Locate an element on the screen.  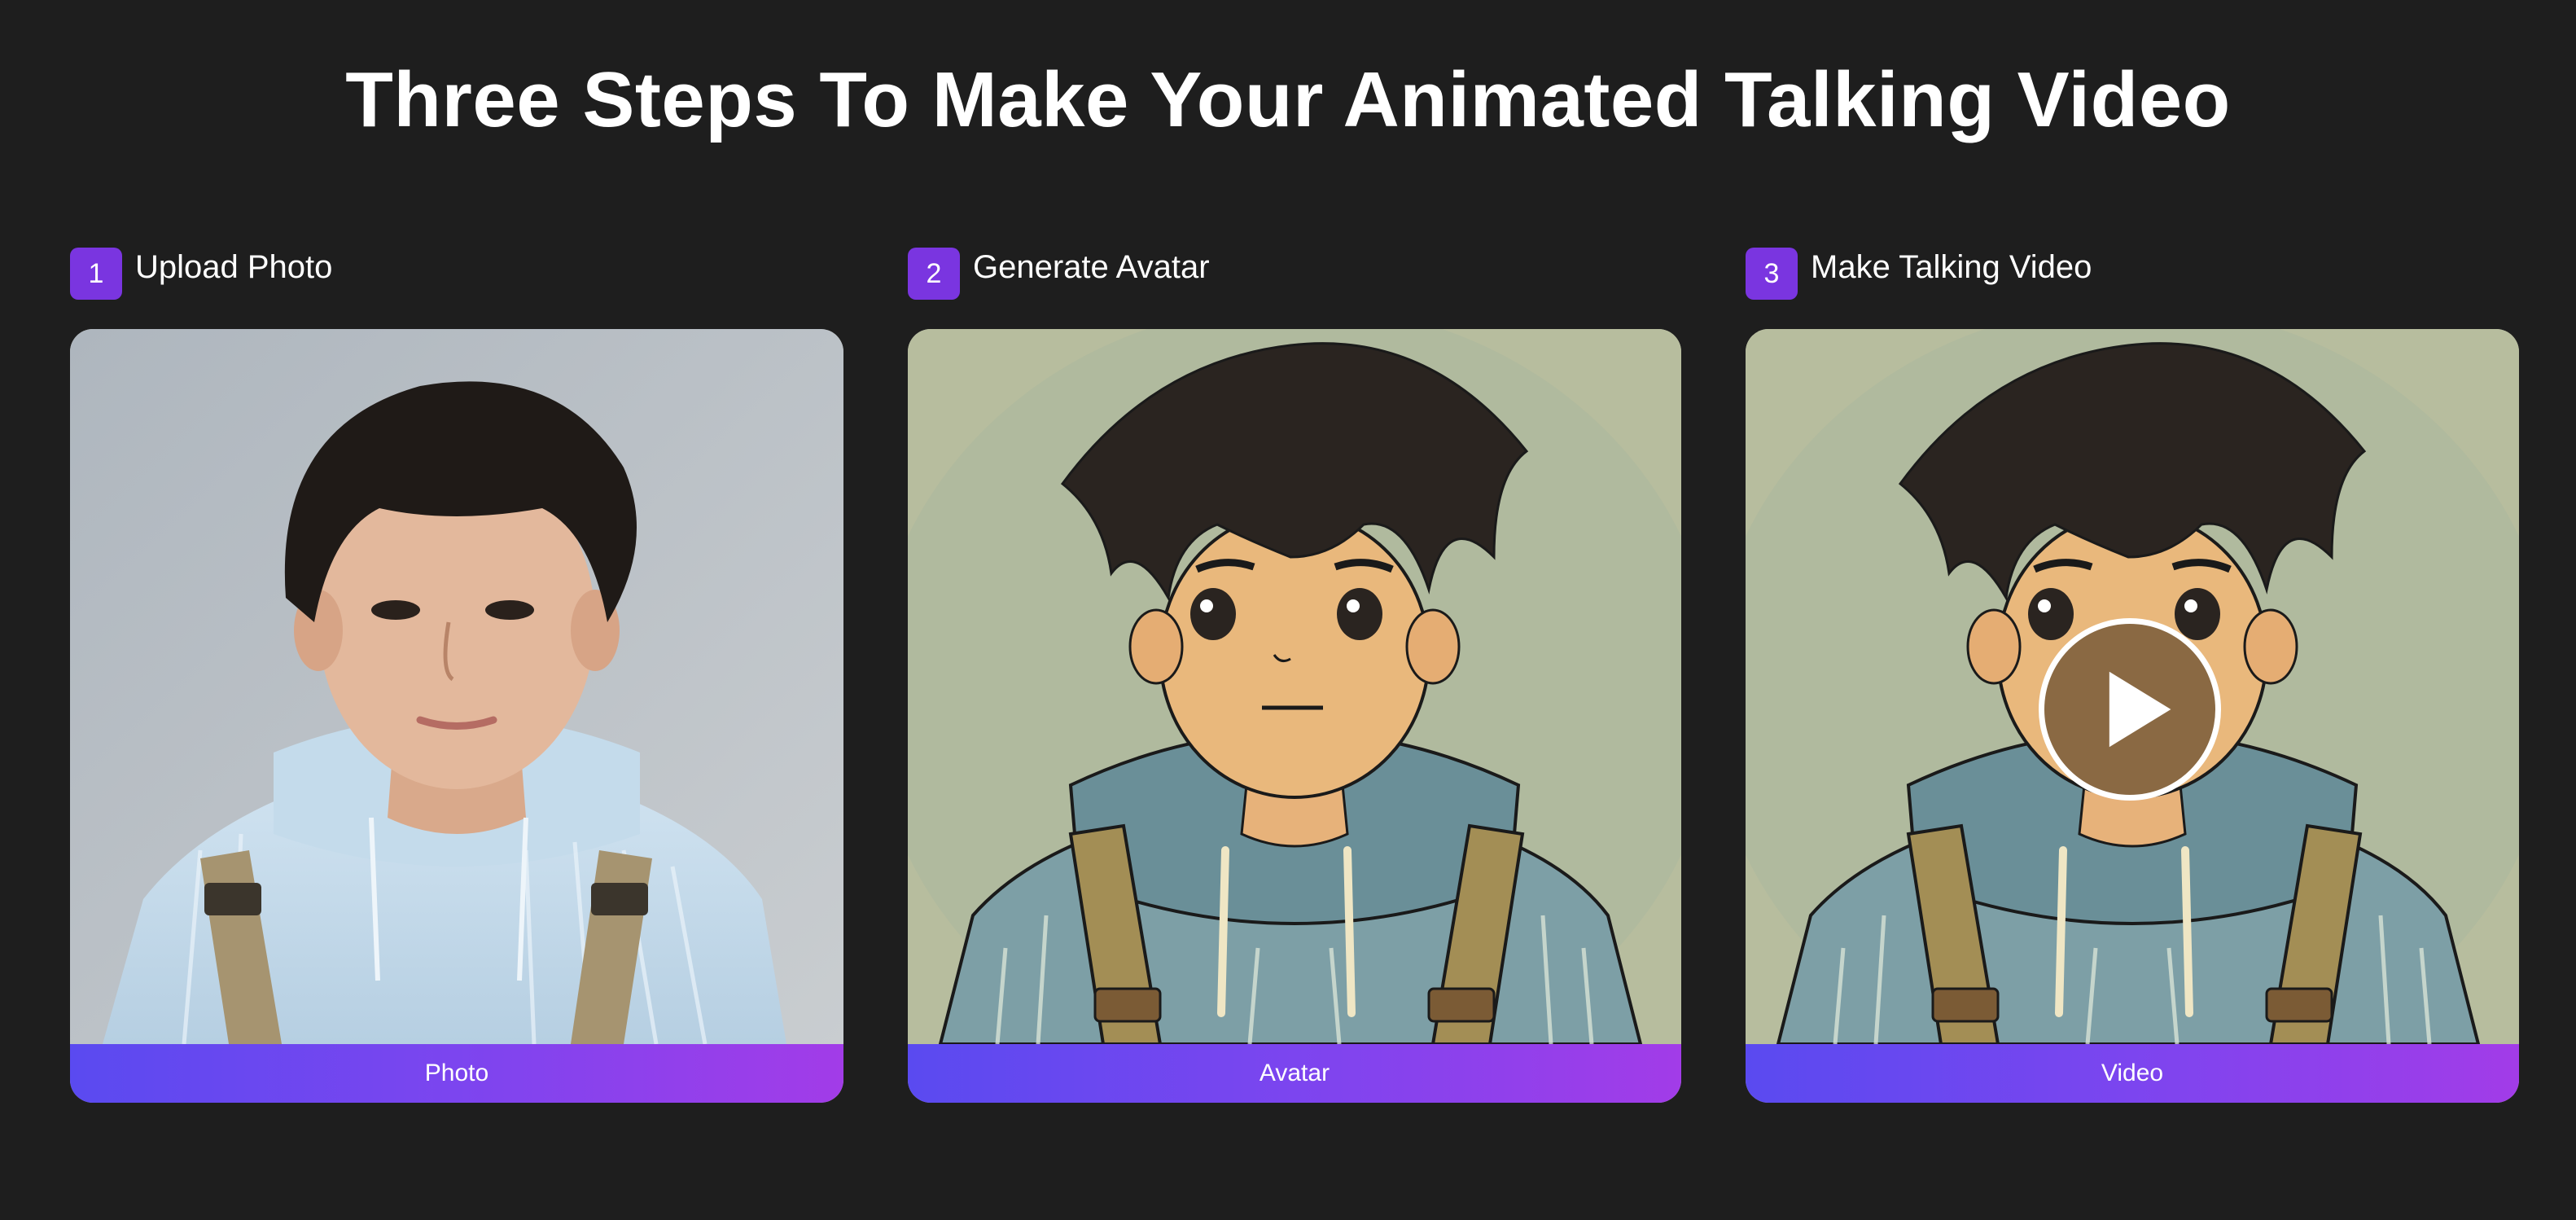
step-title: Make Talking Video is located at coordinates (1951, 267).